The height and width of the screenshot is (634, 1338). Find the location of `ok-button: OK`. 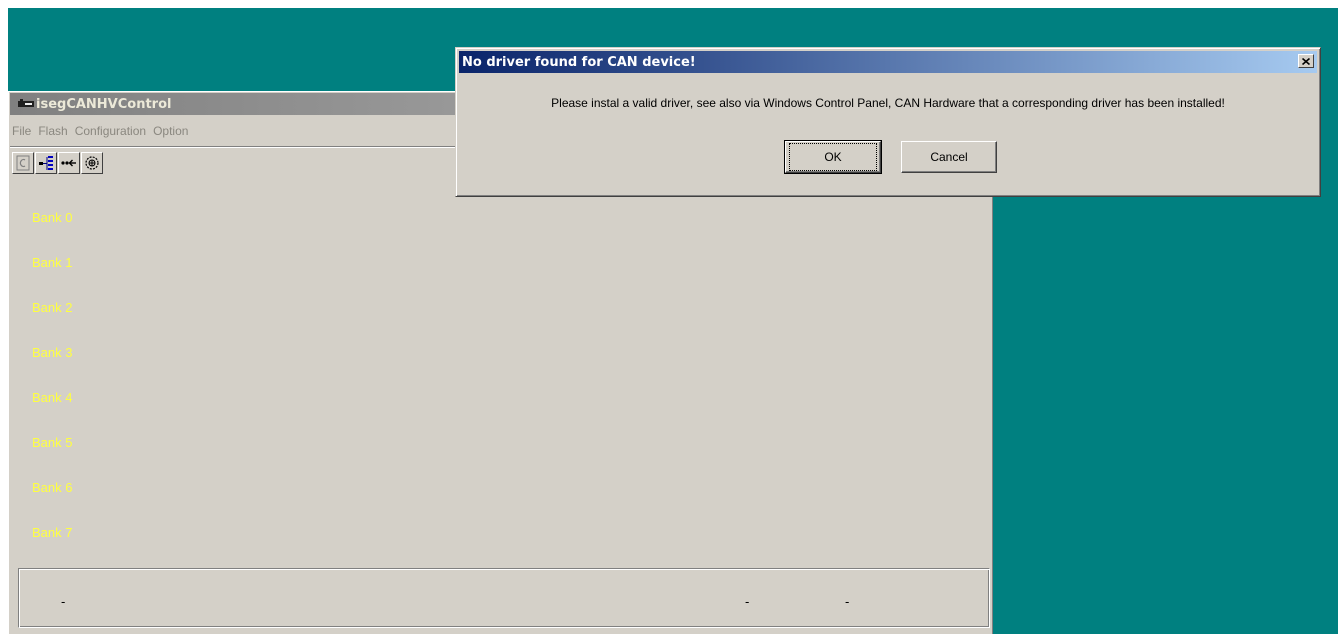

ok-button: OK is located at coordinates (833, 157).